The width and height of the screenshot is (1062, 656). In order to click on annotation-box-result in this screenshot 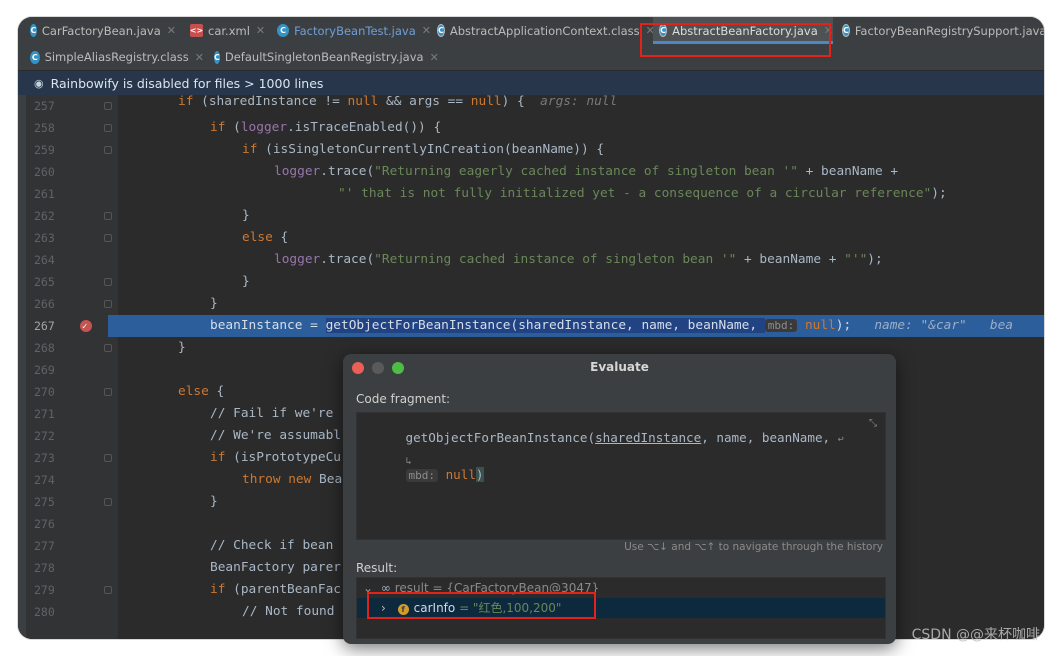, I will do `click(481, 605)`.